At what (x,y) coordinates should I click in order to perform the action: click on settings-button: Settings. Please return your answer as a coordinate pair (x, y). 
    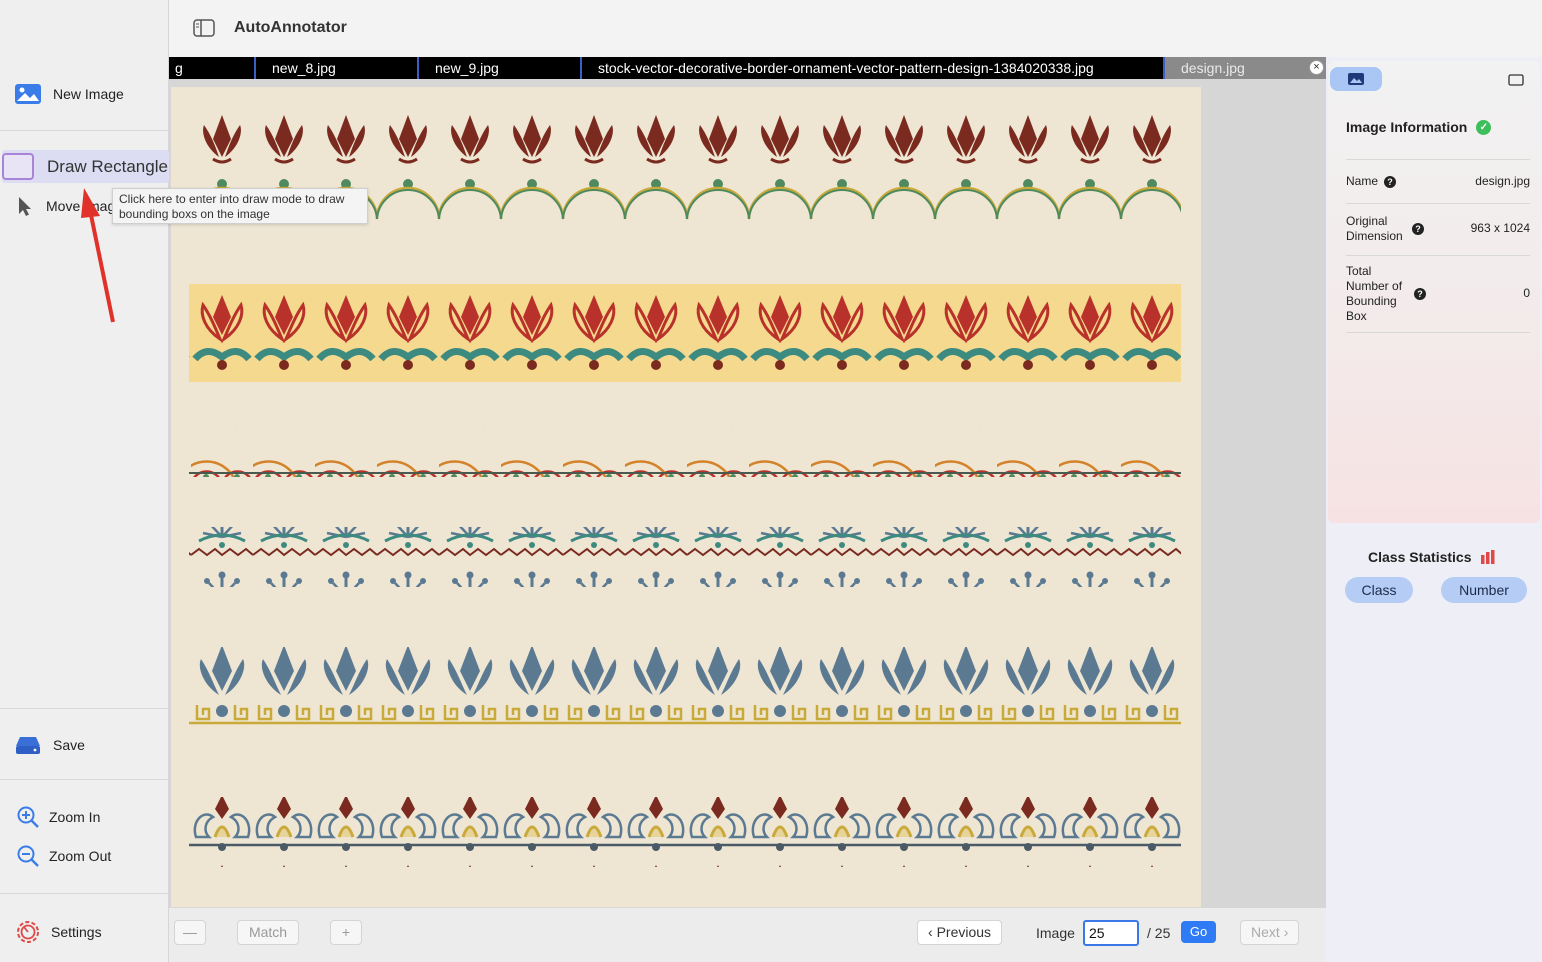
    Looking at the image, I should click on (84, 932).